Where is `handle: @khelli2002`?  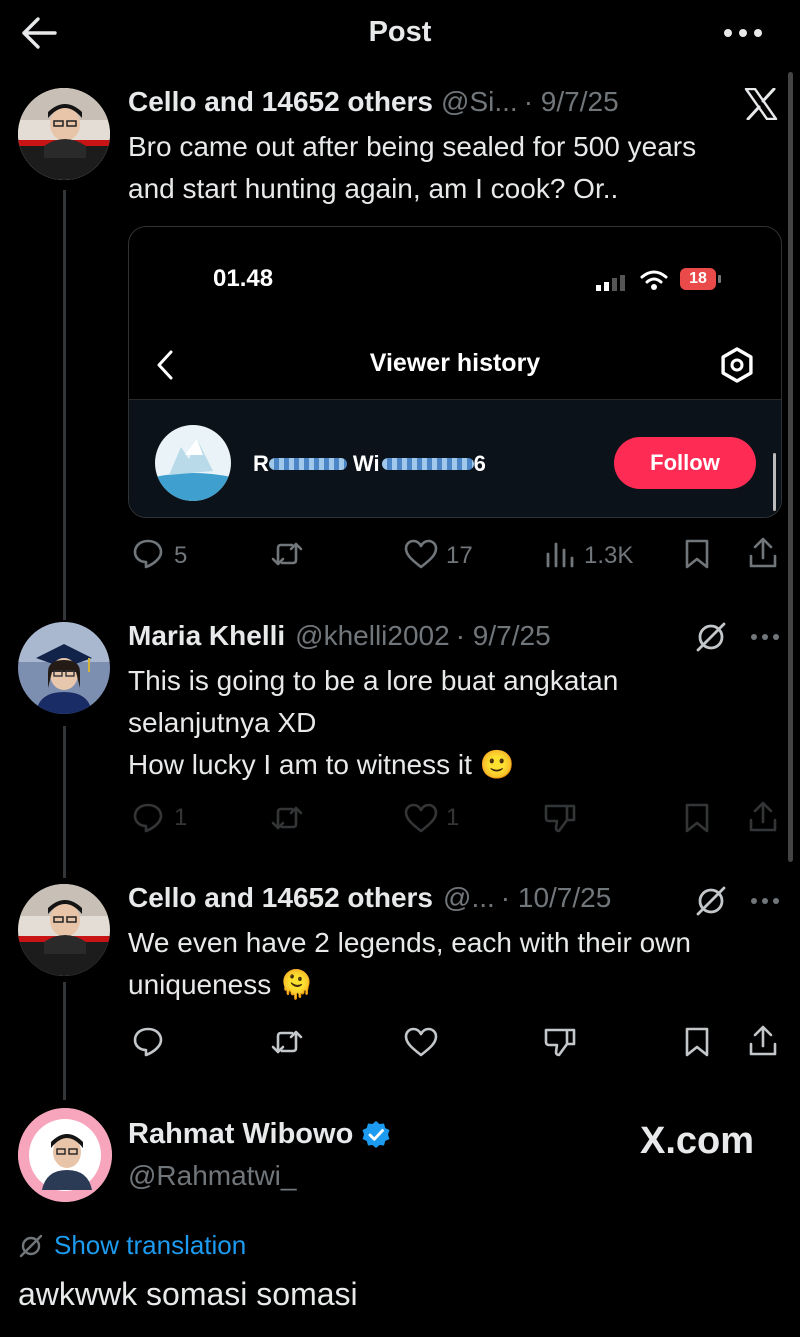 handle: @khelli2002 is located at coordinates (372, 636).